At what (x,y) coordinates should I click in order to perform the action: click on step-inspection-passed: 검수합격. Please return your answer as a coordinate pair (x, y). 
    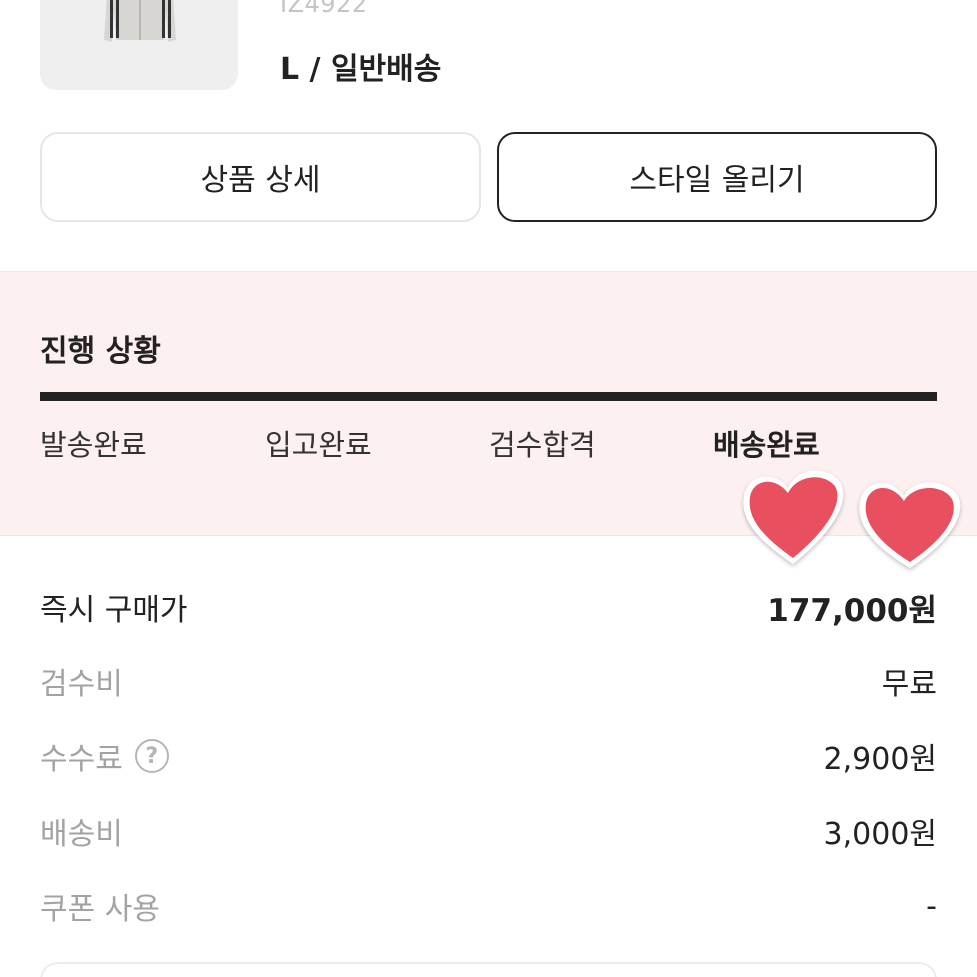
    Looking at the image, I should click on (542, 445).